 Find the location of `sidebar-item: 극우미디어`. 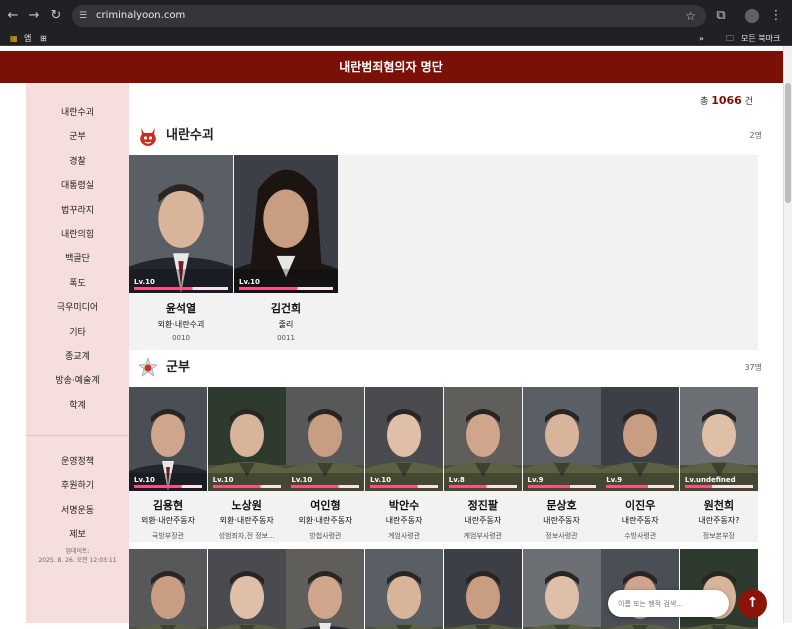

sidebar-item: 극우미디어 is located at coordinates (77, 306).